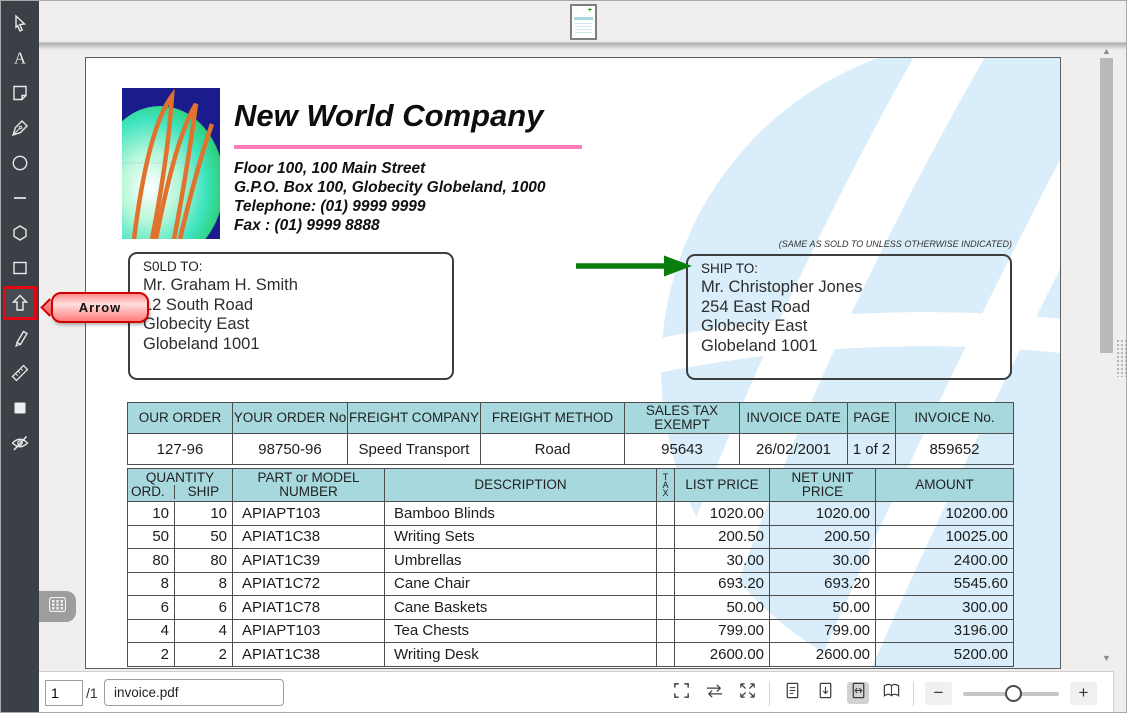 This screenshot has height=713, width=1127. Describe the element at coordinates (521, 513) in the screenshot. I see `table-cell: Bamboo Blinds` at that location.